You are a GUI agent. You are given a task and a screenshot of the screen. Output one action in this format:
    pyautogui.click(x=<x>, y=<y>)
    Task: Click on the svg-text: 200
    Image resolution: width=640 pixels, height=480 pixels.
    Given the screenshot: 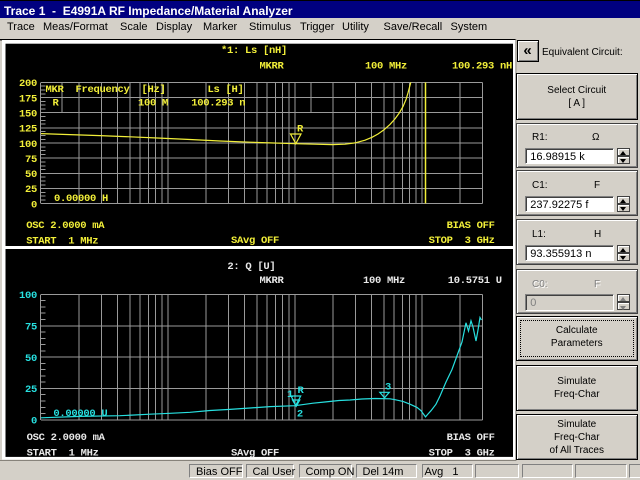 What is the action you would take?
    pyautogui.click(x=28, y=84)
    